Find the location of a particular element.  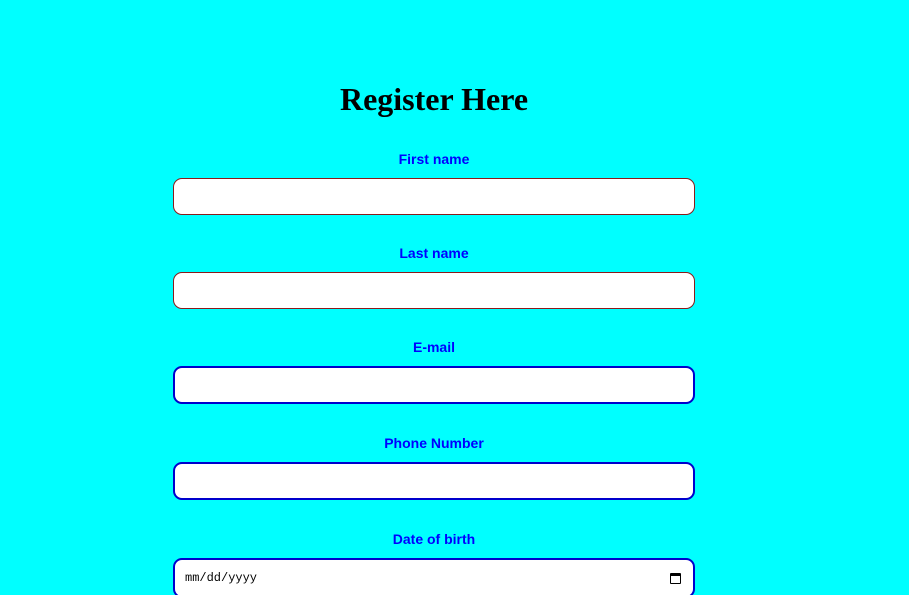

last-name-input is located at coordinates (434, 290).